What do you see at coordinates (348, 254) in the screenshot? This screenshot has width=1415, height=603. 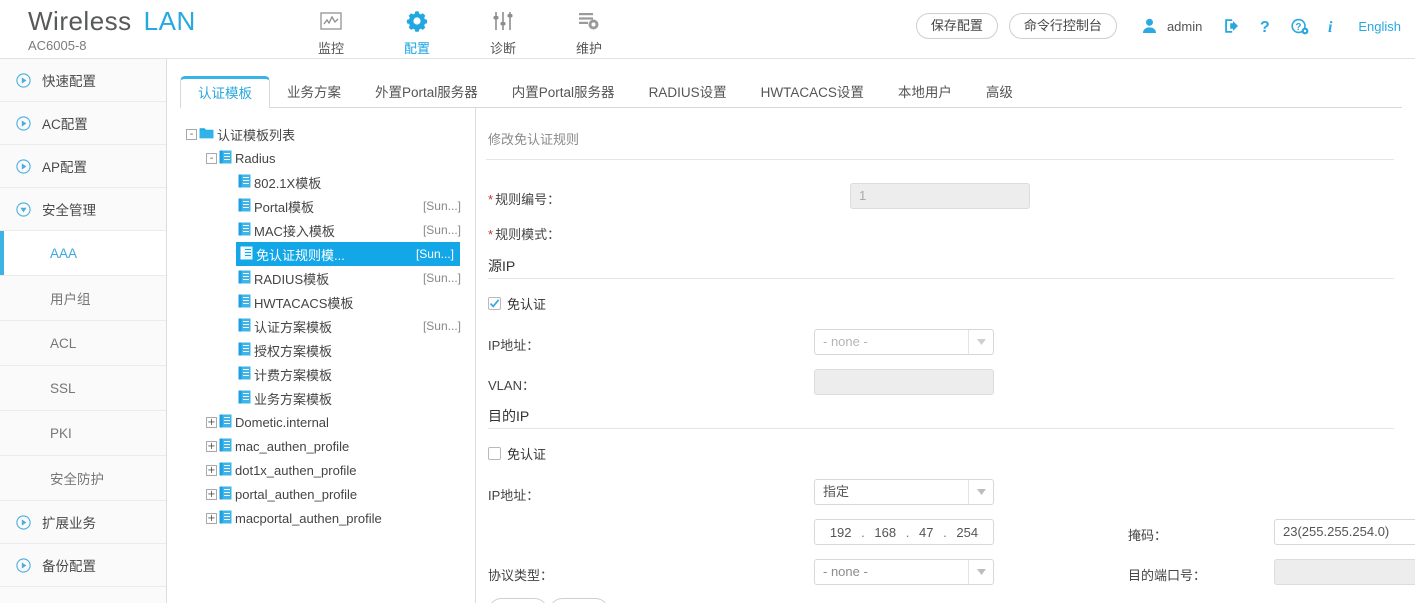 I see `tree-node-free-auth-rule-template: 免认证规则模... [Sun...]` at bounding box center [348, 254].